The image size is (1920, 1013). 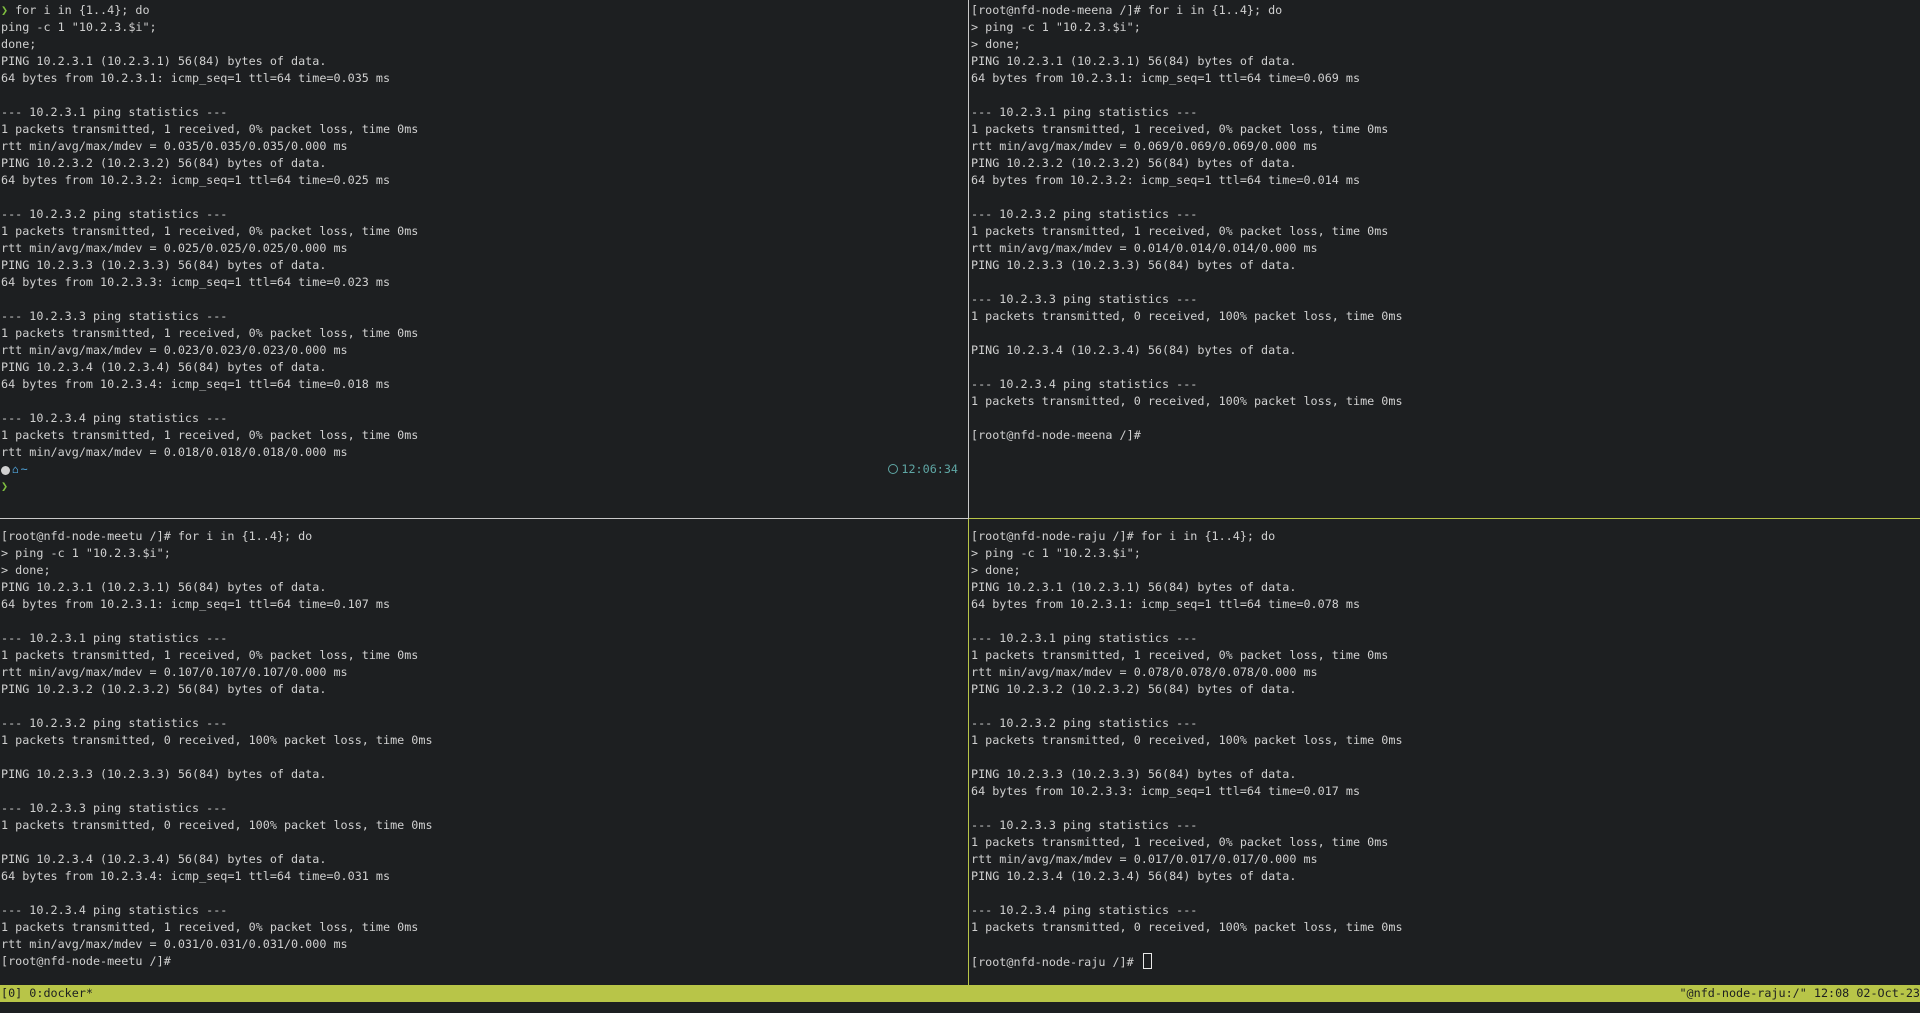 What do you see at coordinates (75, 10) in the screenshot?
I see `terminal-line: ❯ for i in {1..4}; do` at bounding box center [75, 10].